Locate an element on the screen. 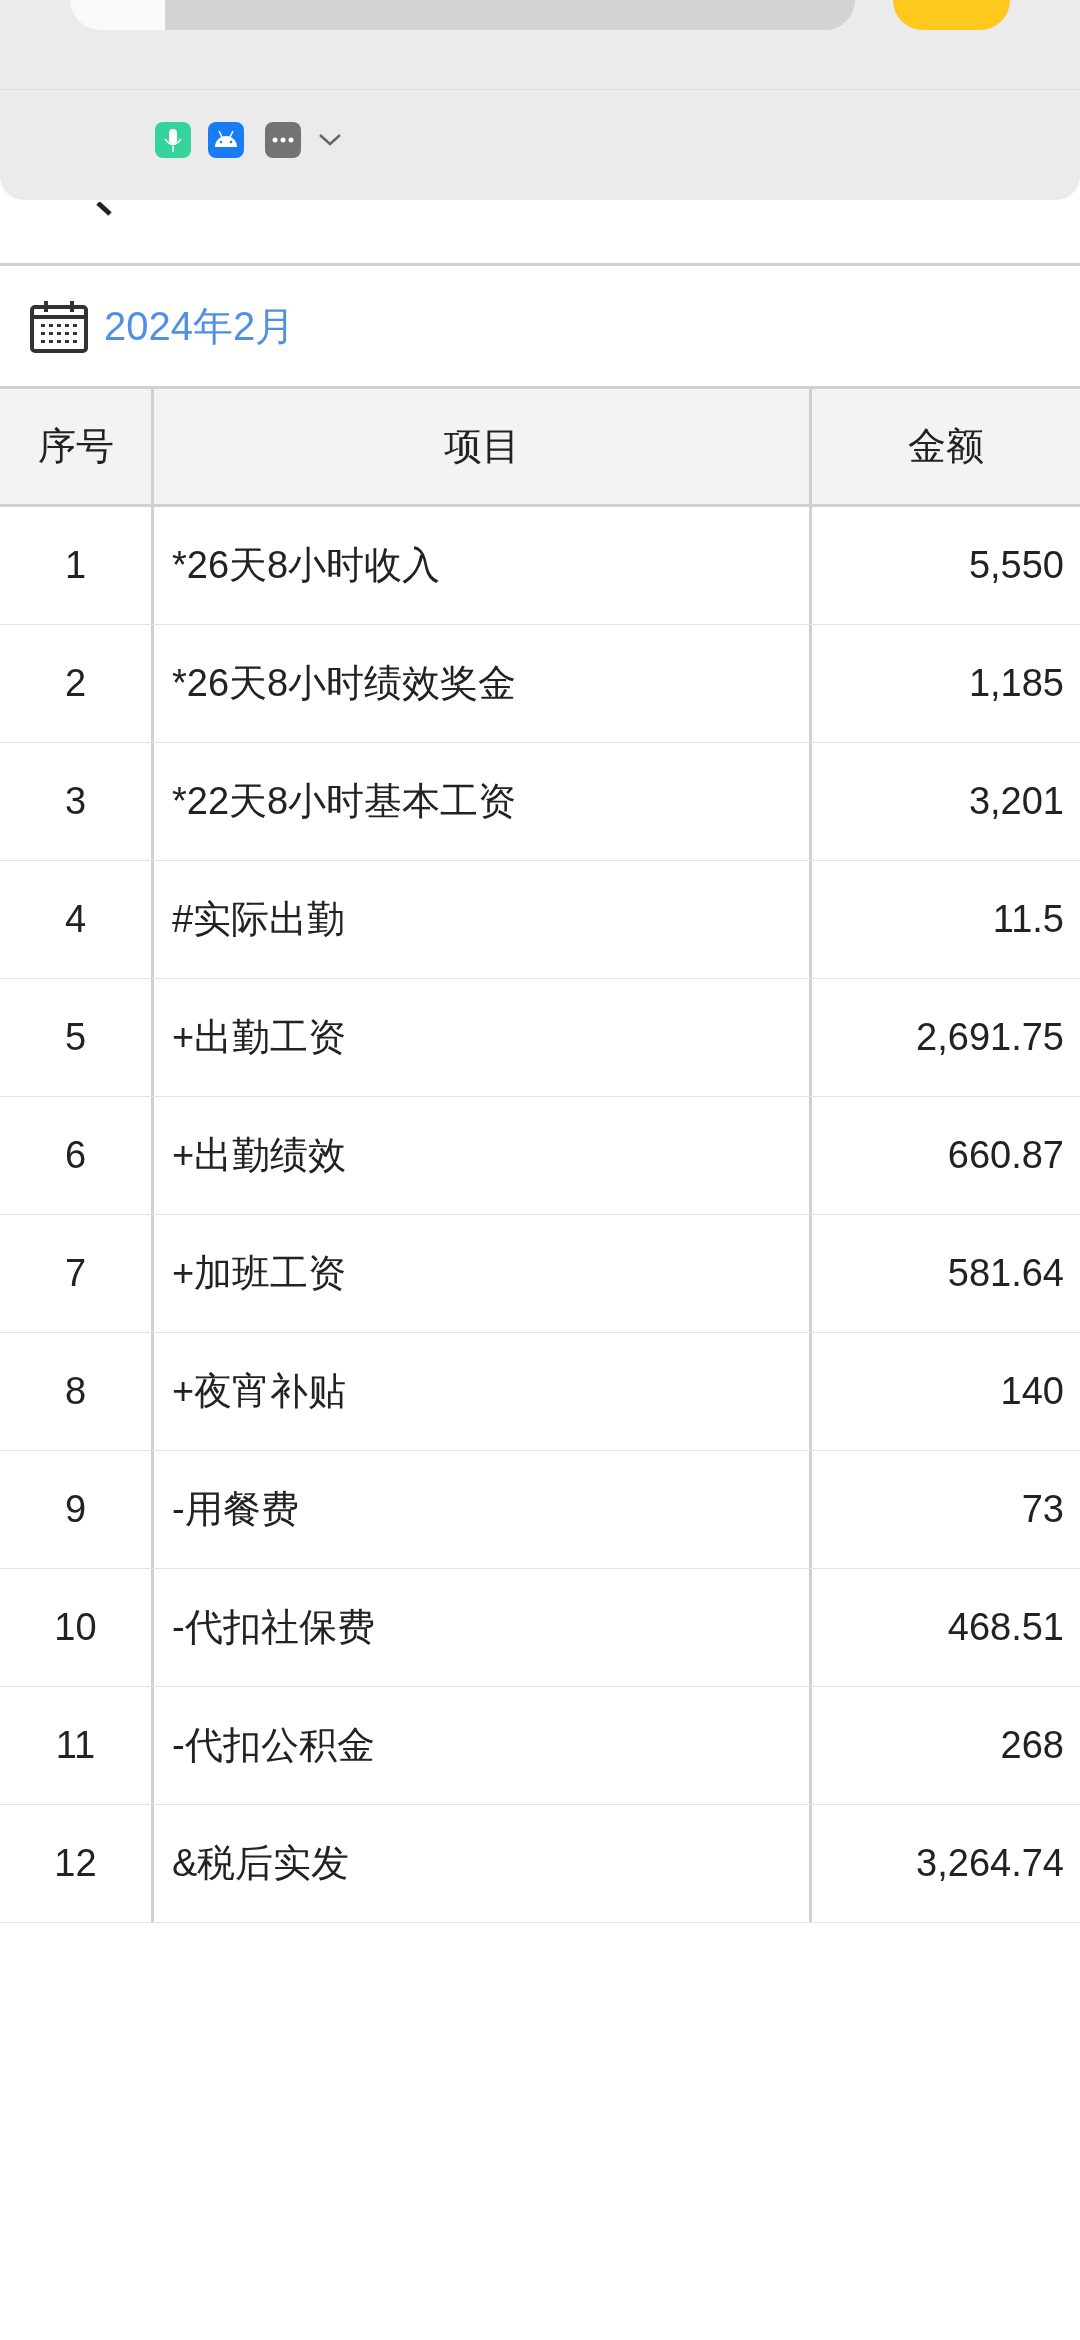 The height and width of the screenshot is (2340, 1080). table-cell: 11.5 is located at coordinates (944, 919).